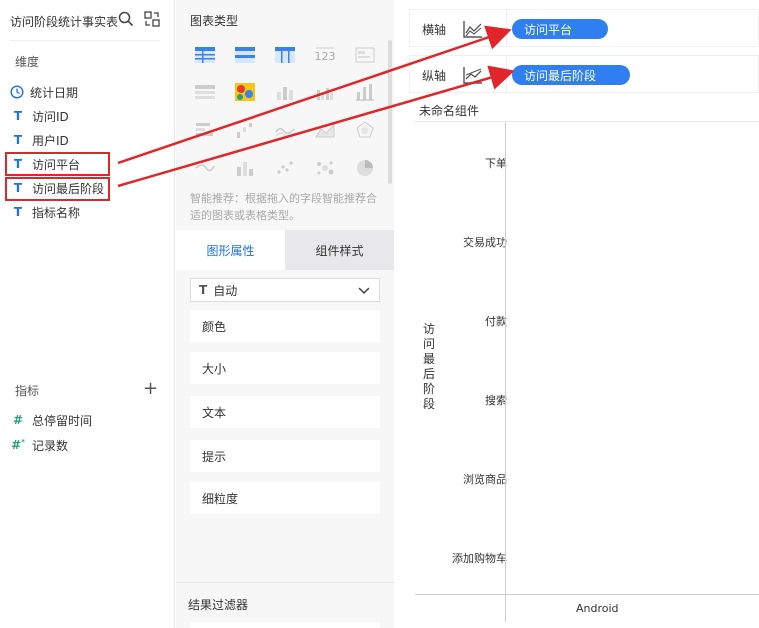 This screenshot has height=628, width=759. Describe the element at coordinates (597, 608) in the screenshot. I see `x-tick-label: Android` at that location.